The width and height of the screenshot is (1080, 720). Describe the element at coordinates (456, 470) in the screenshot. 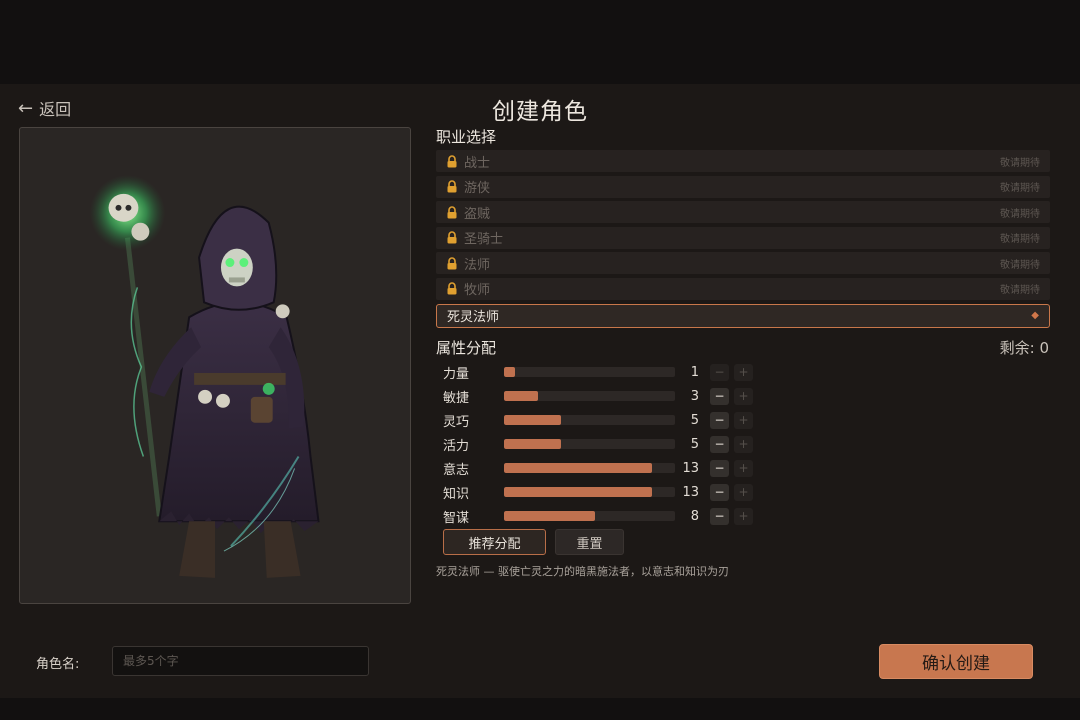

I see `attribute-label: 意志` at that location.